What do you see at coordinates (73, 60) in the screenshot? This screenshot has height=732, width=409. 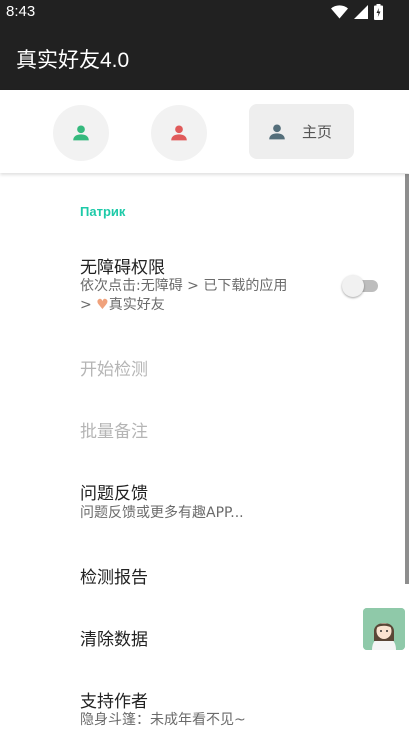 I see `app-title: 真实好友4.0` at bounding box center [73, 60].